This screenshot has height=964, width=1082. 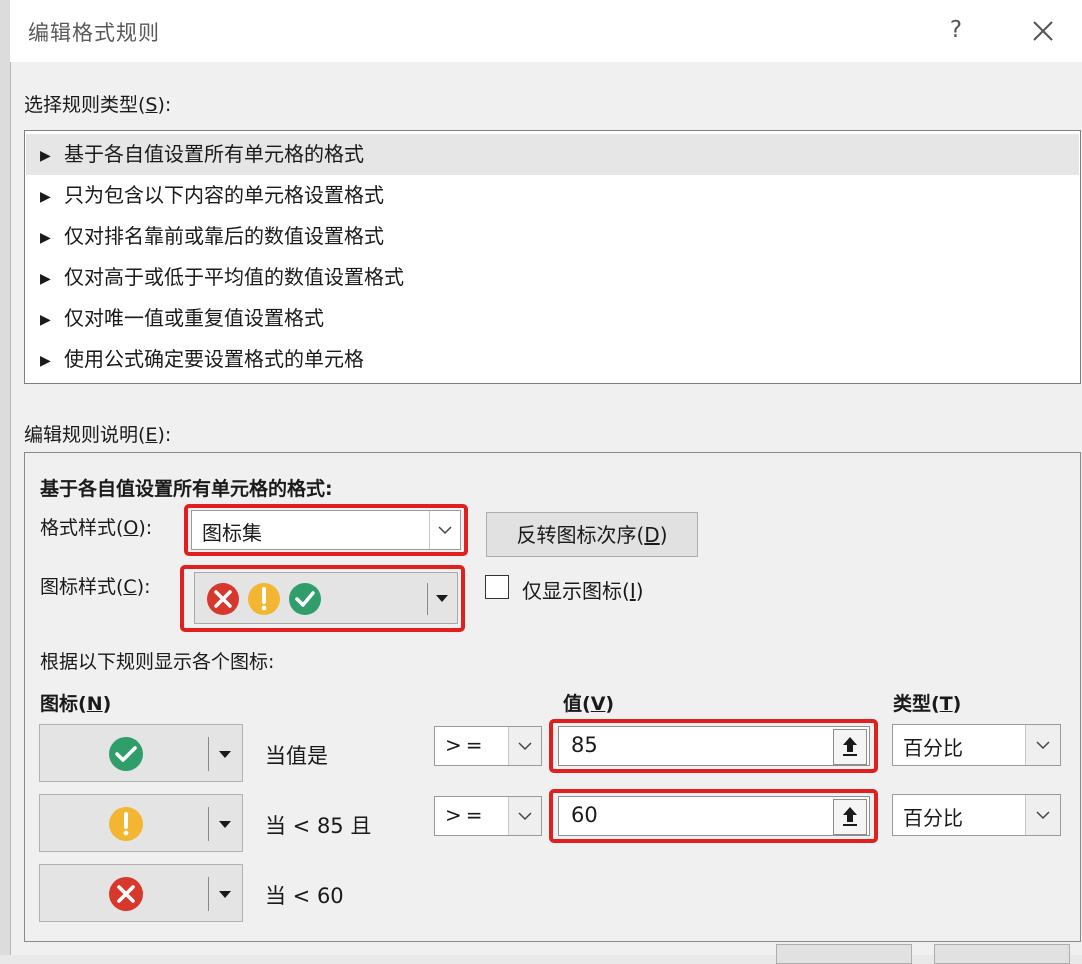 I want to click on rule-type-item-contains: ▶ 只为包含以下内容的单元格设置格式, so click(x=552, y=195).